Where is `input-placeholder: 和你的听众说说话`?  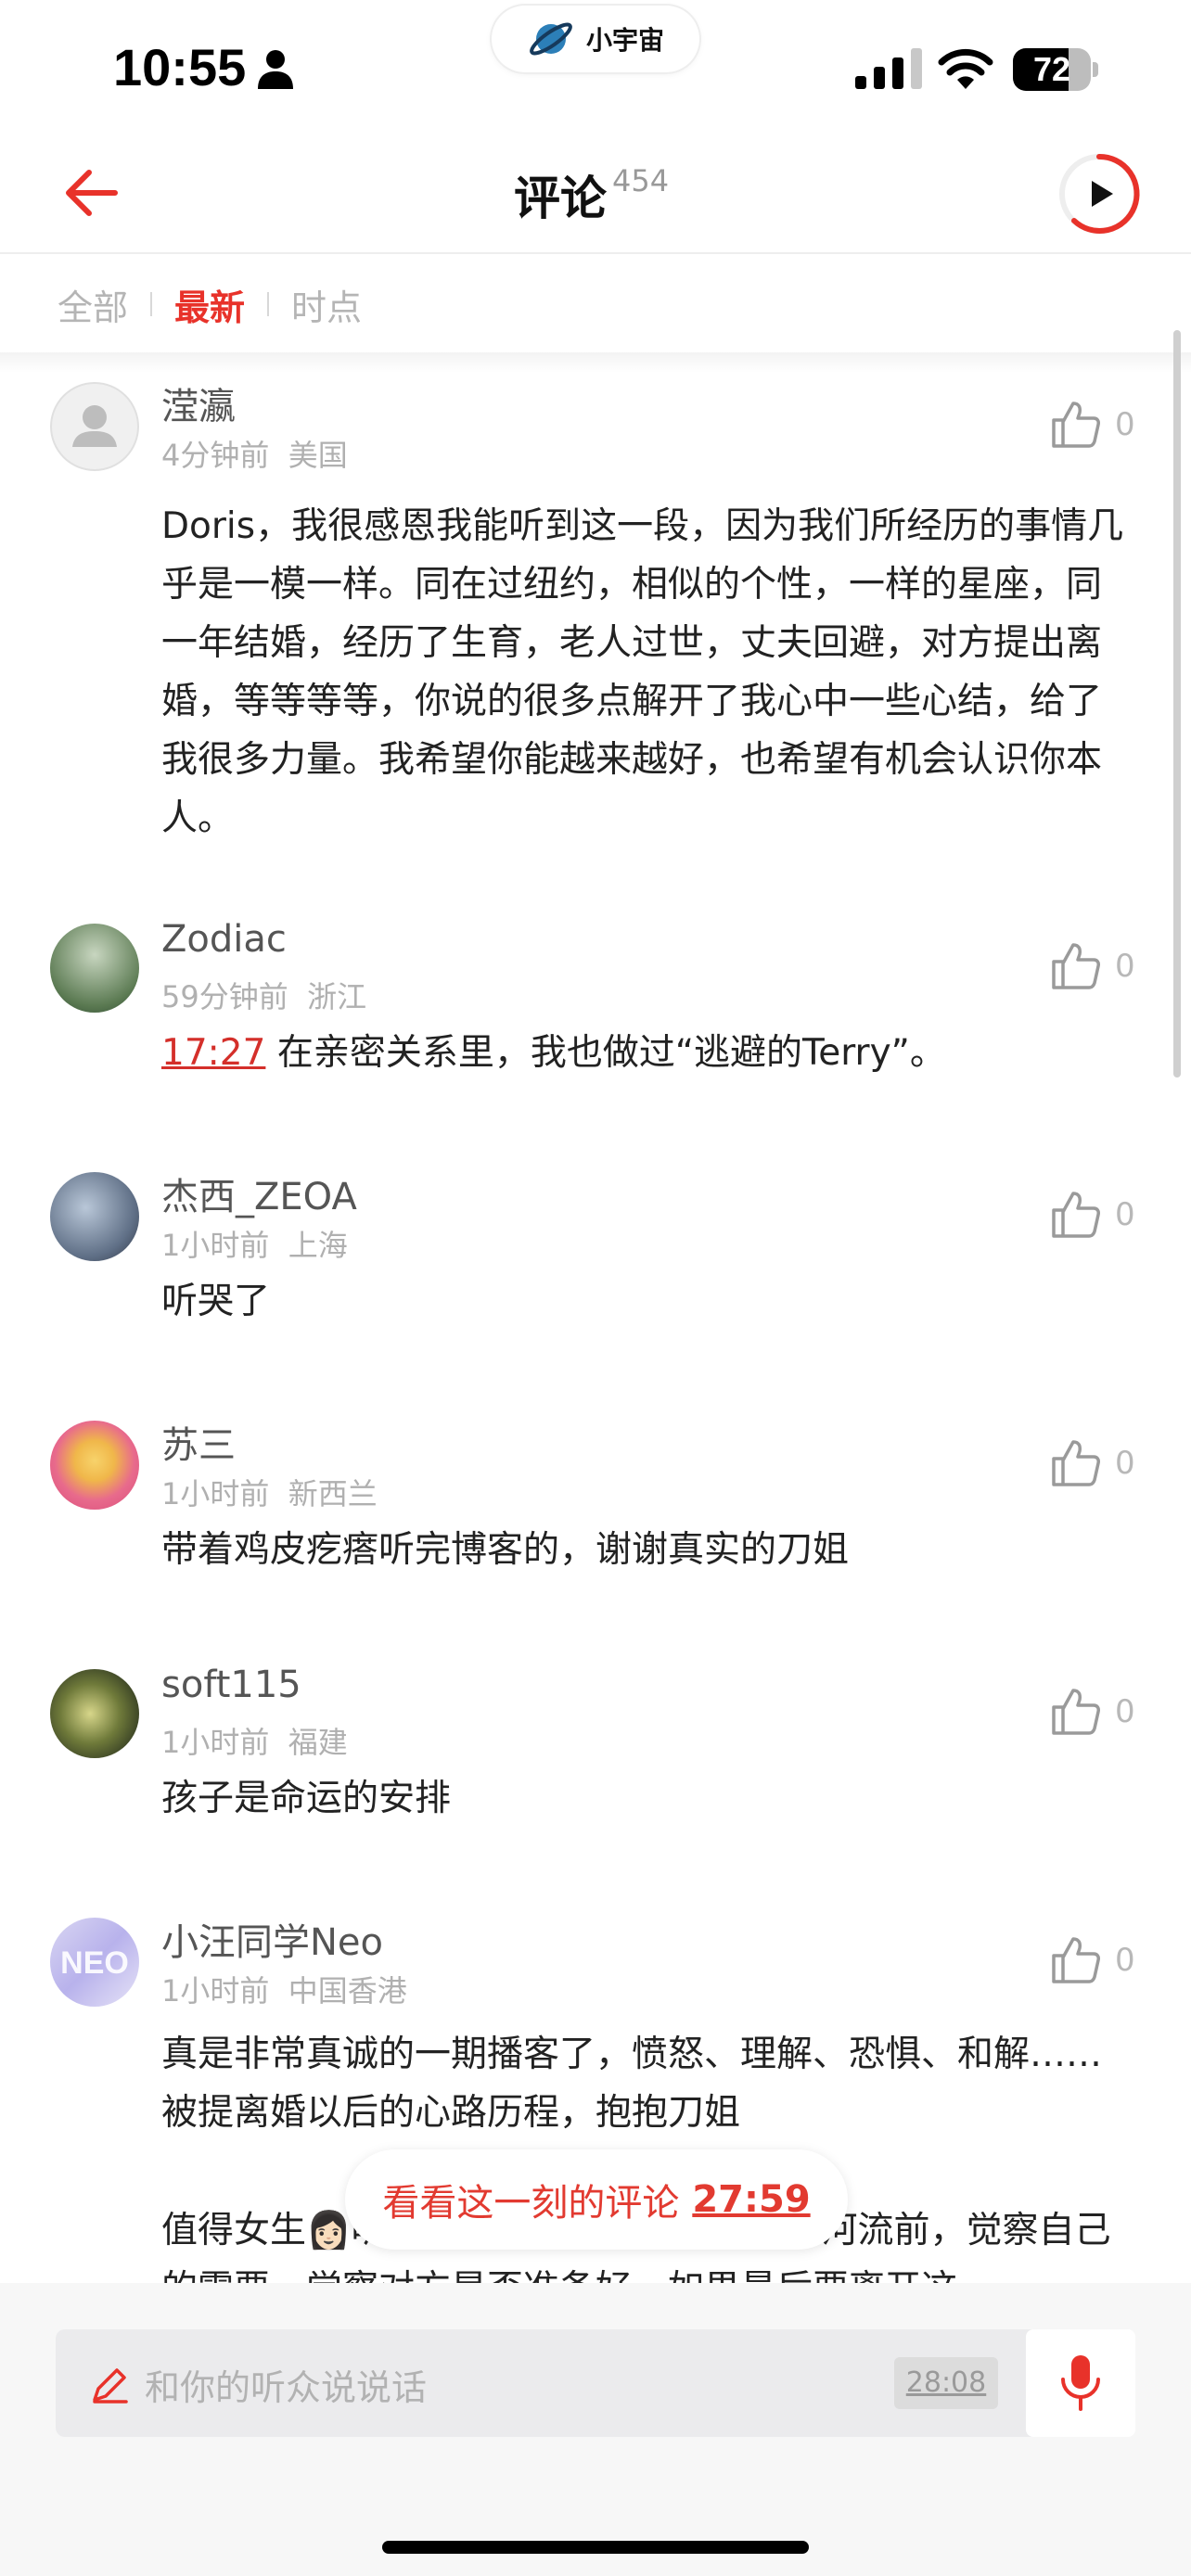
input-placeholder: 和你的听众说说话 is located at coordinates (286, 2387).